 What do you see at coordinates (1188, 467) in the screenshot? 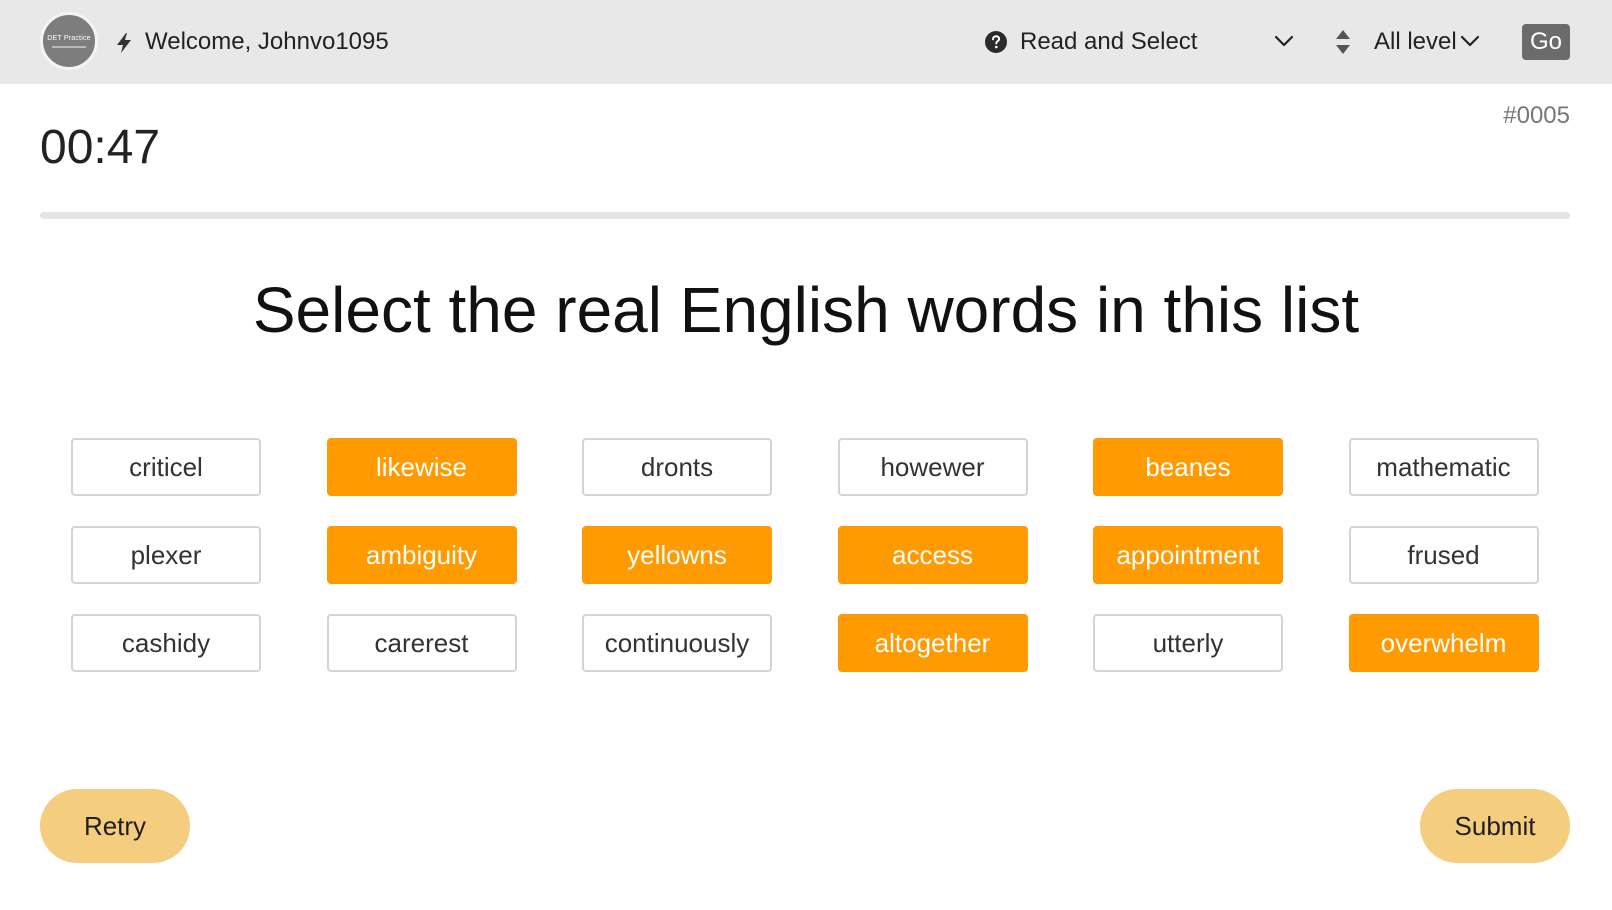
I see `word-option: beanes` at bounding box center [1188, 467].